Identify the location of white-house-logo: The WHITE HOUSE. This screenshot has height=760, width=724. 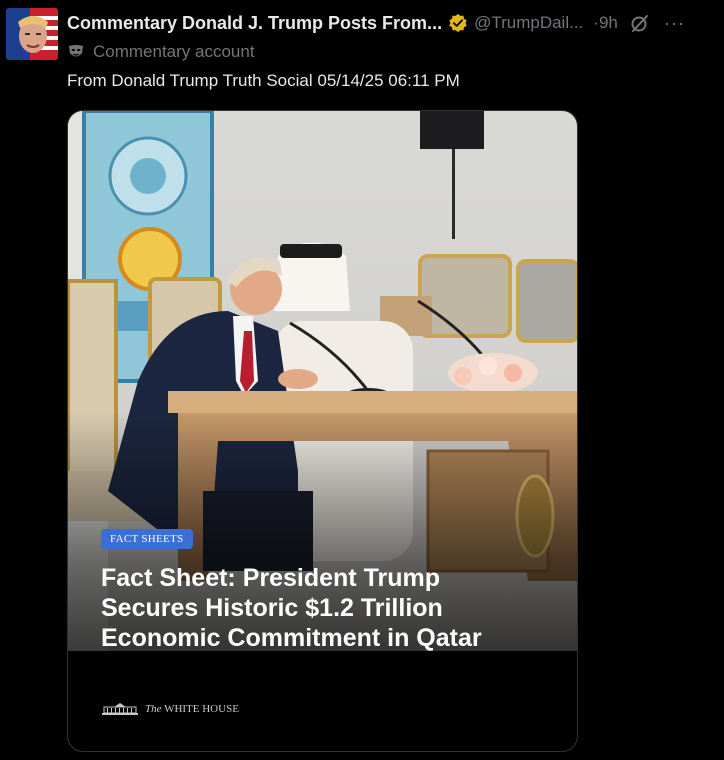
(170, 709).